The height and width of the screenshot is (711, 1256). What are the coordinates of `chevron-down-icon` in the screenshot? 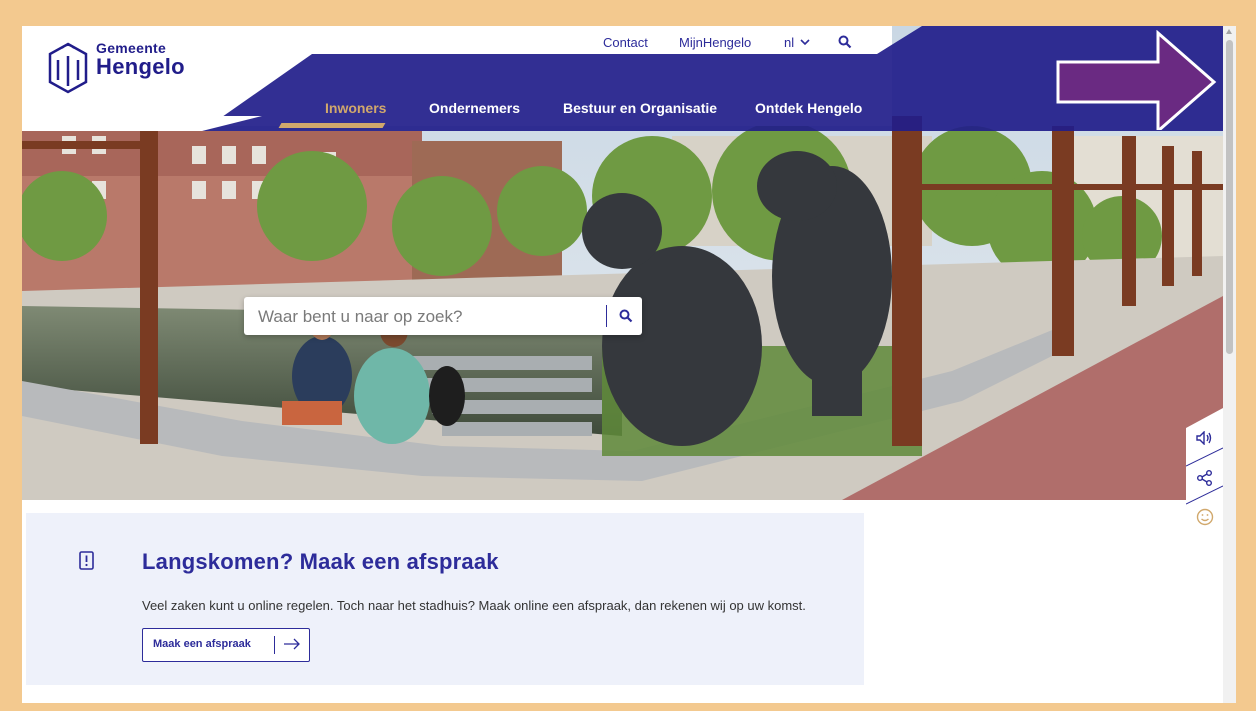 It's located at (805, 42).